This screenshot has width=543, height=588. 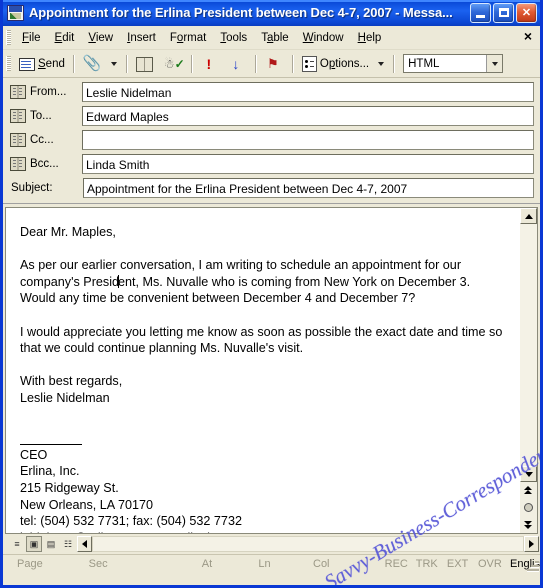 What do you see at coordinates (480, 13) in the screenshot?
I see `minimize-button` at bounding box center [480, 13].